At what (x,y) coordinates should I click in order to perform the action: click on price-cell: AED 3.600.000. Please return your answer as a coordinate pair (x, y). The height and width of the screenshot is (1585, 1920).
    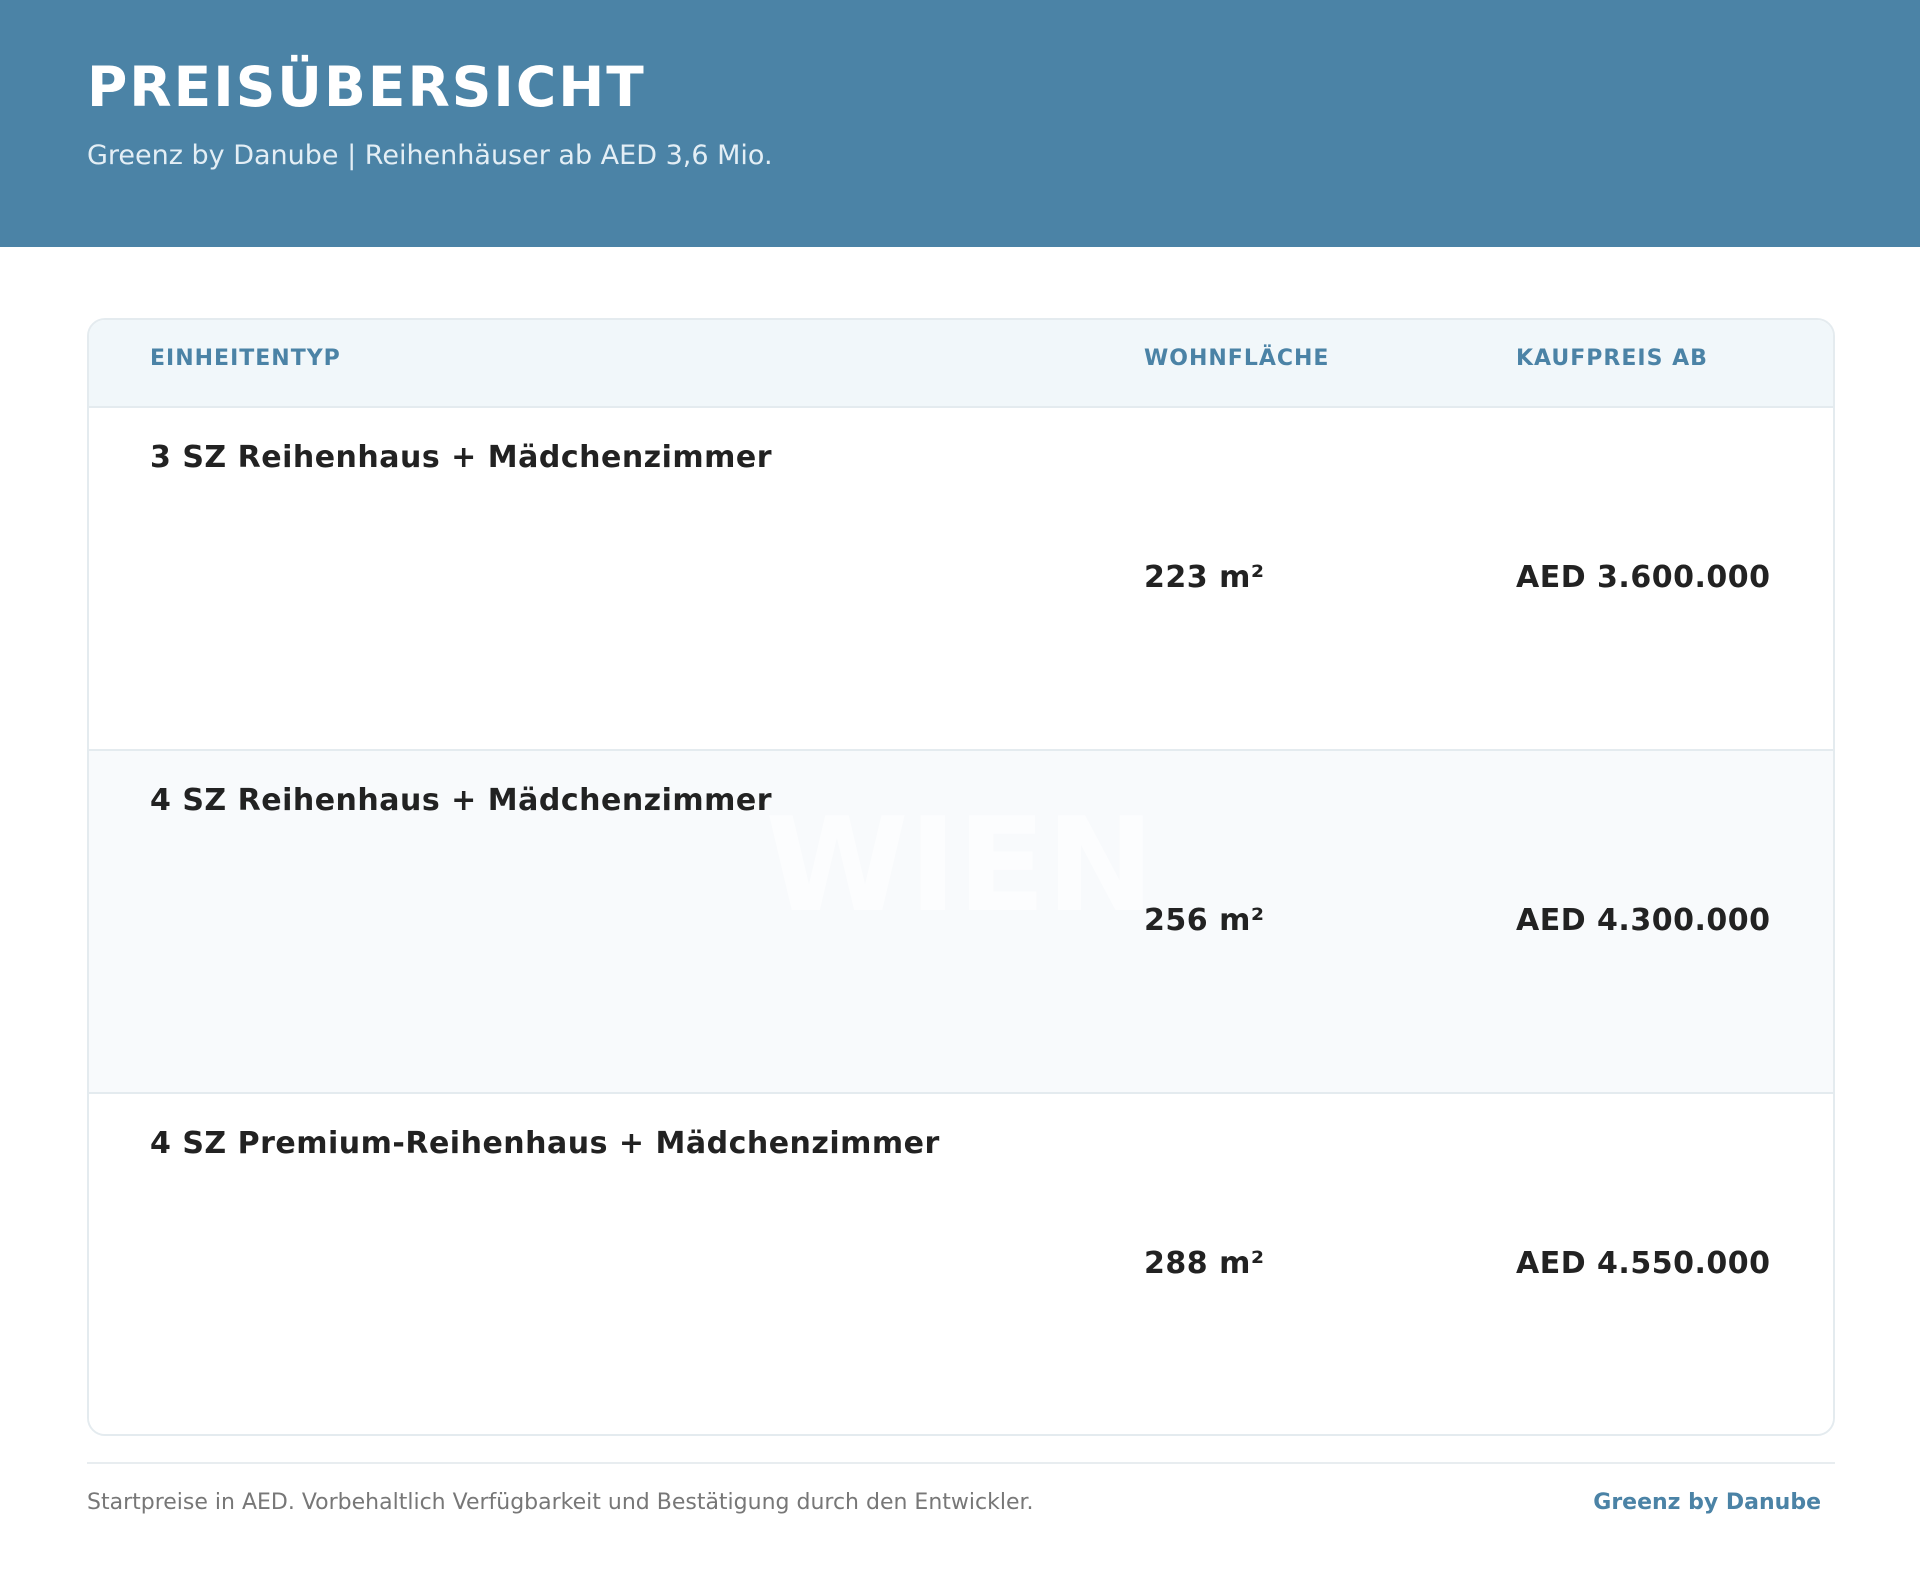
    Looking at the image, I should click on (1643, 577).